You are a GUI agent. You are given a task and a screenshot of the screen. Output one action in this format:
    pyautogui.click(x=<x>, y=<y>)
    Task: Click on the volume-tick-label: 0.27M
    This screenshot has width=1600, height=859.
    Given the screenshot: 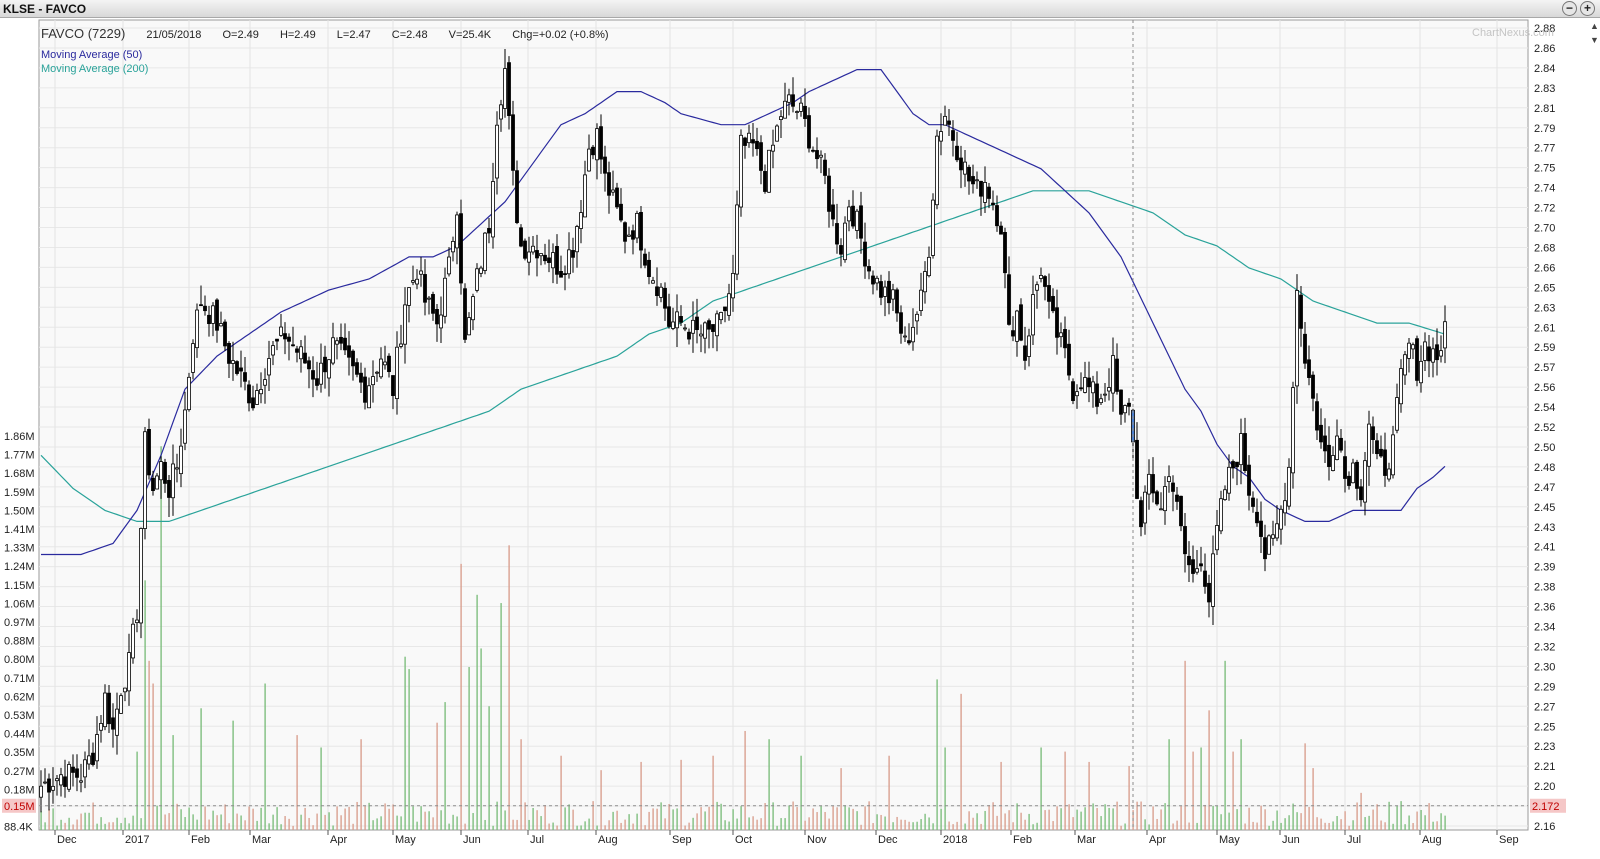 What is the action you would take?
    pyautogui.click(x=19, y=772)
    